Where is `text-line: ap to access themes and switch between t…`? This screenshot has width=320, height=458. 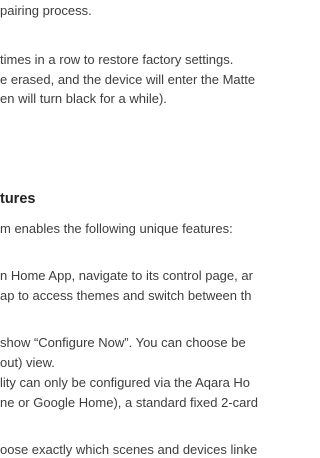
text-line: ap to access themes and switch between t… is located at coordinates (126, 295).